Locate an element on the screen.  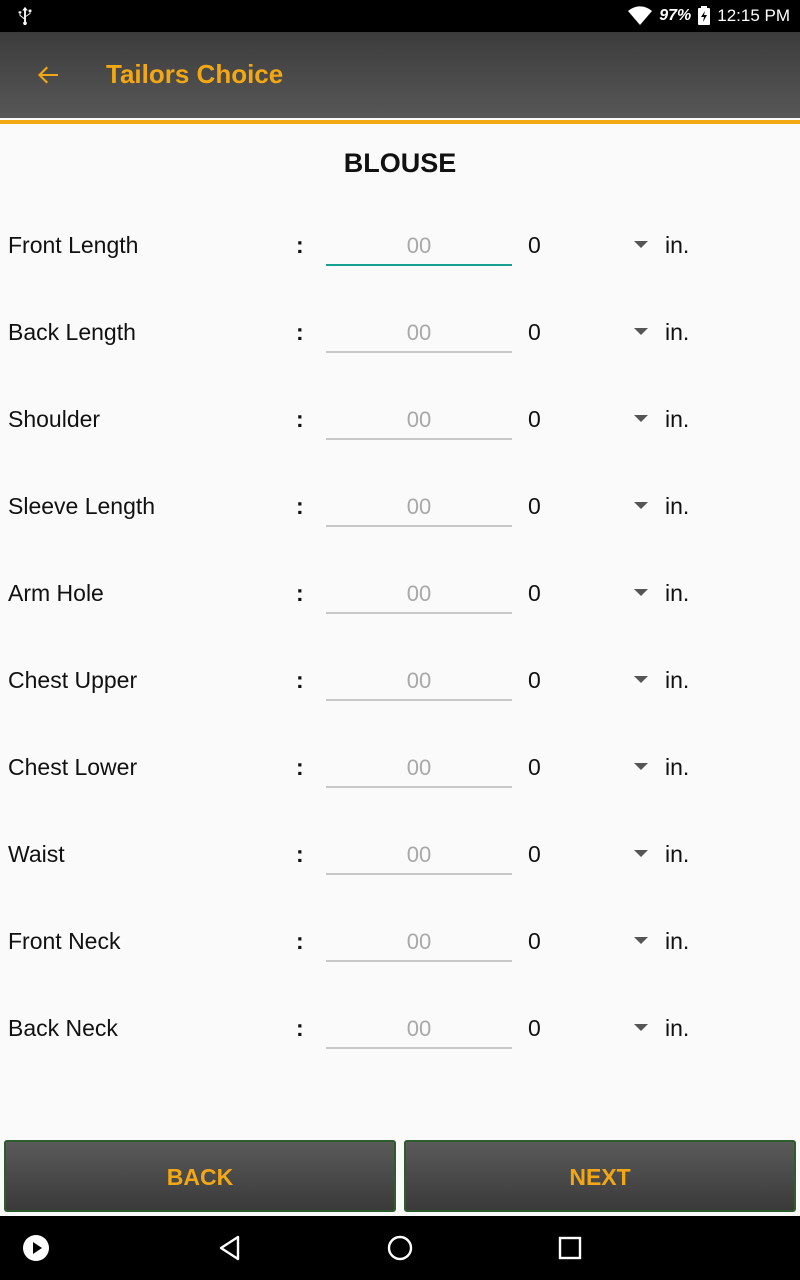
nav-back-icon is located at coordinates (230, 1248).